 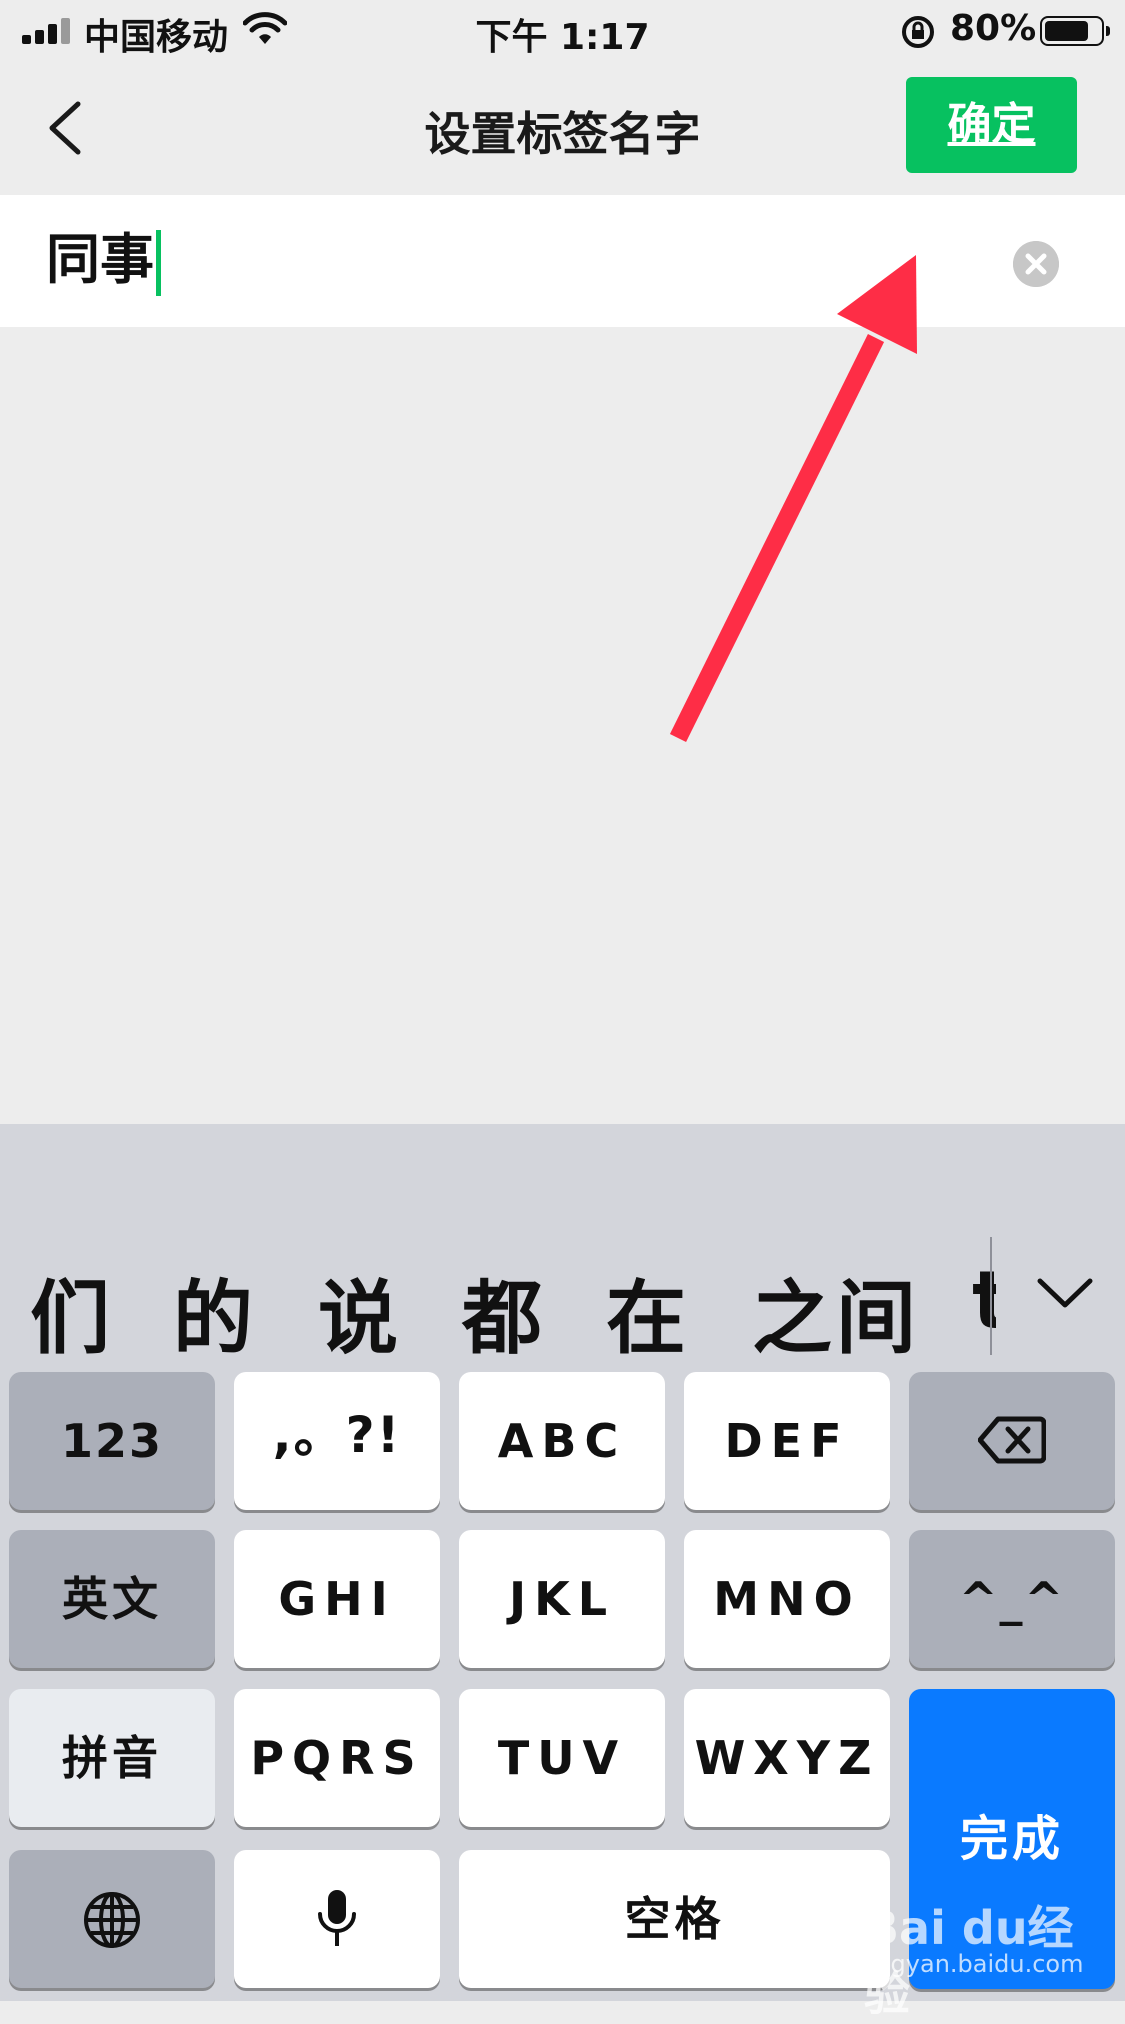 I want to click on tag-name-value: 同事, so click(x=100, y=259).